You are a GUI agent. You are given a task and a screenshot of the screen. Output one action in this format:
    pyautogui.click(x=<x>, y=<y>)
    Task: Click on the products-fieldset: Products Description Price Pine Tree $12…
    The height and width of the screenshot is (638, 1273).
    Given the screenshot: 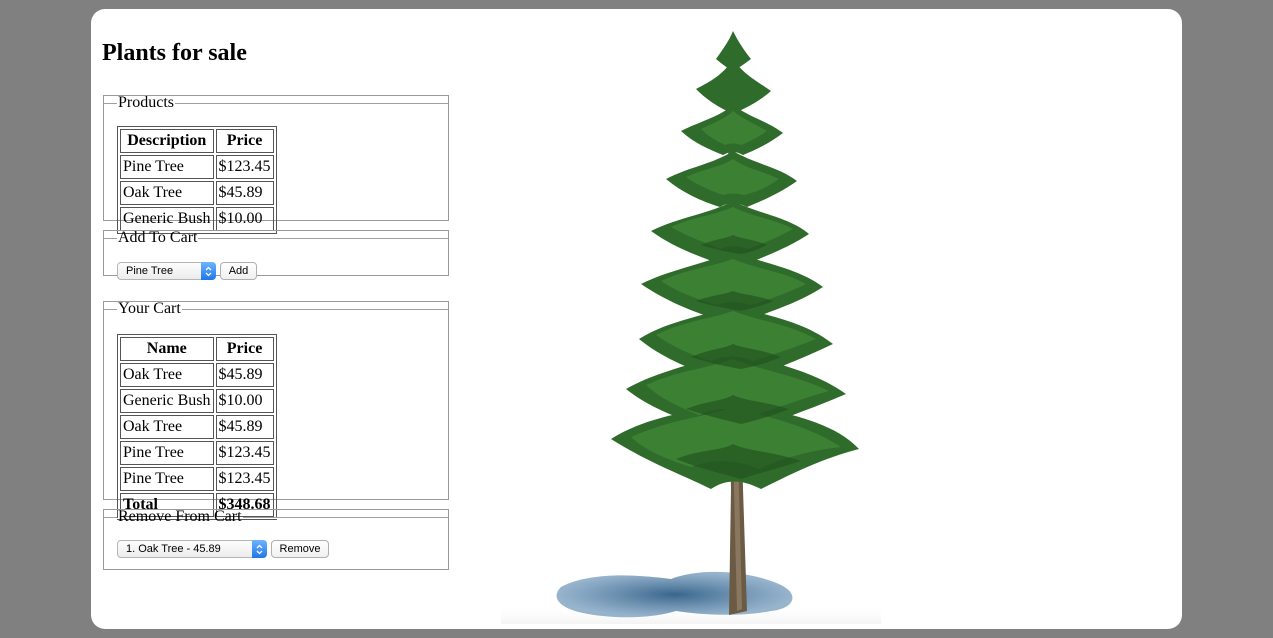 What is the action you would take?
    pyautogui.click(x=276, y=164)
    